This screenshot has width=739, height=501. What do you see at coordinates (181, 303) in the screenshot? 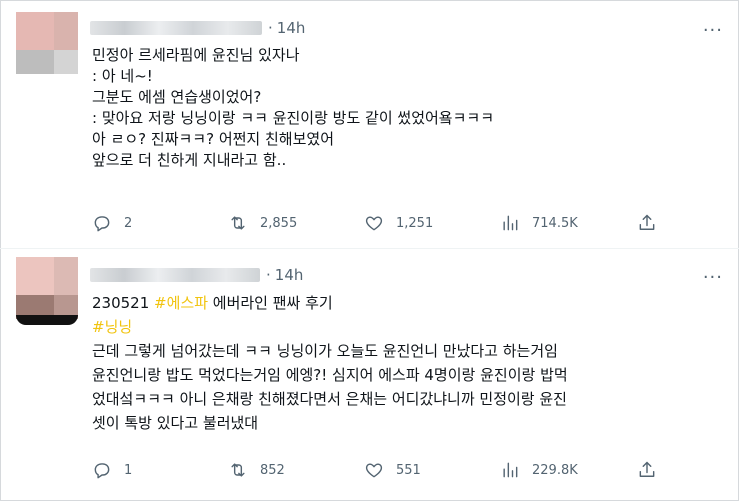
I see `hashtag-aespa: #에스파` at bounding box center [181, 303].